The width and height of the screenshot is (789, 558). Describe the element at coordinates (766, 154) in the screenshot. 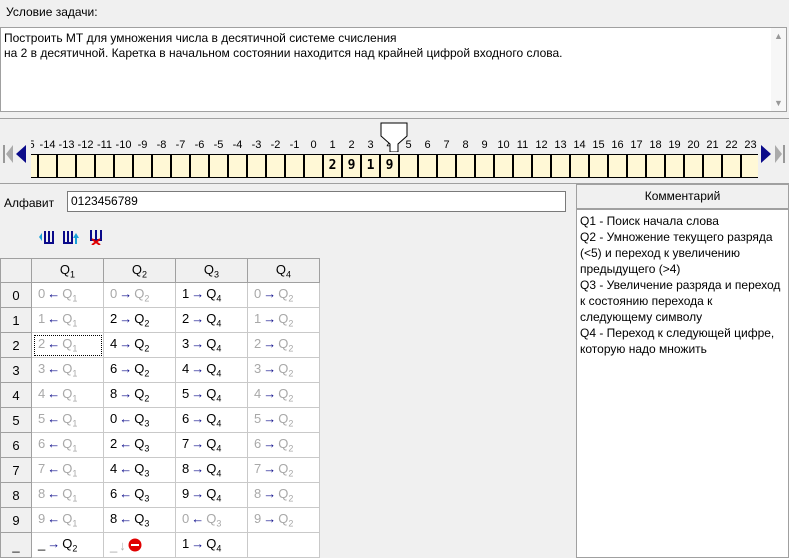

I see `tape-scroll-right-icon` at that location.